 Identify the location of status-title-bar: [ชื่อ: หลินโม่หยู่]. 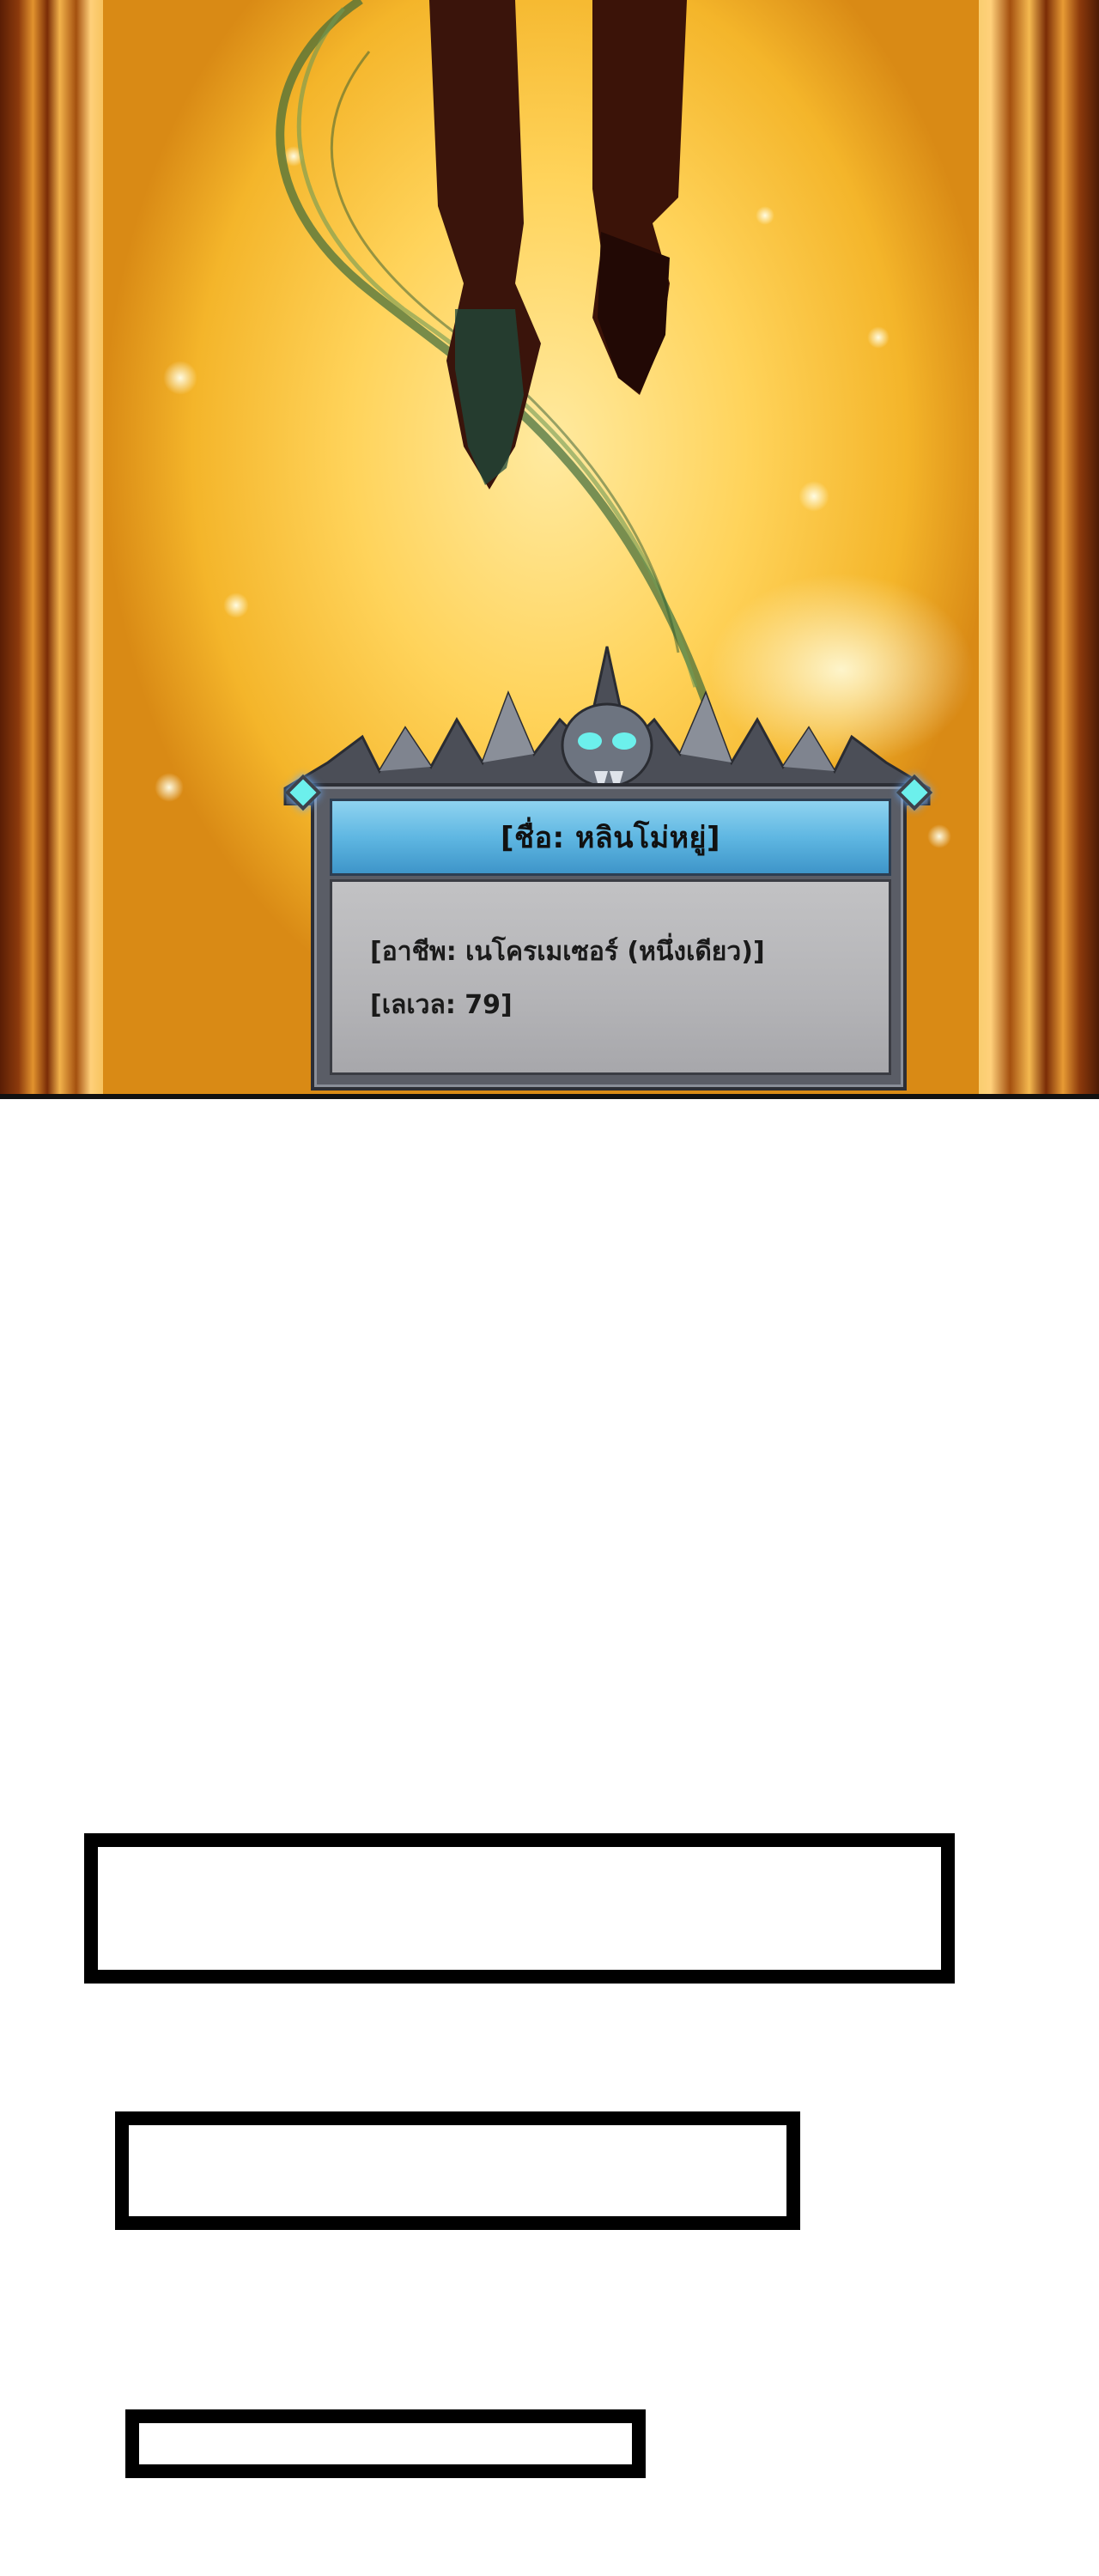
(610, 837).